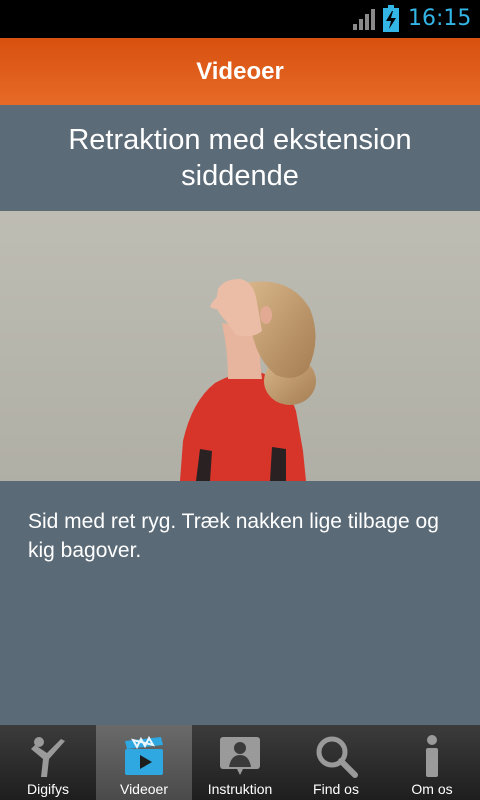 The image size is (480, 800). I want to click on tab-om-os: Om os, so click(432, 762).